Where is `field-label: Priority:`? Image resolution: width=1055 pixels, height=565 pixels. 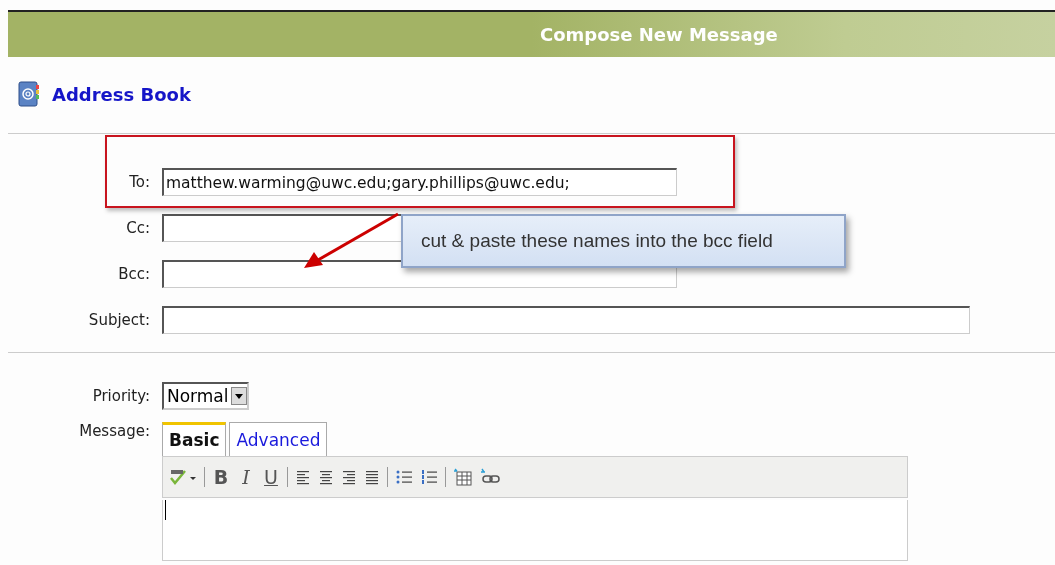
field-label: Priority: is located at coordinates (121, 396).